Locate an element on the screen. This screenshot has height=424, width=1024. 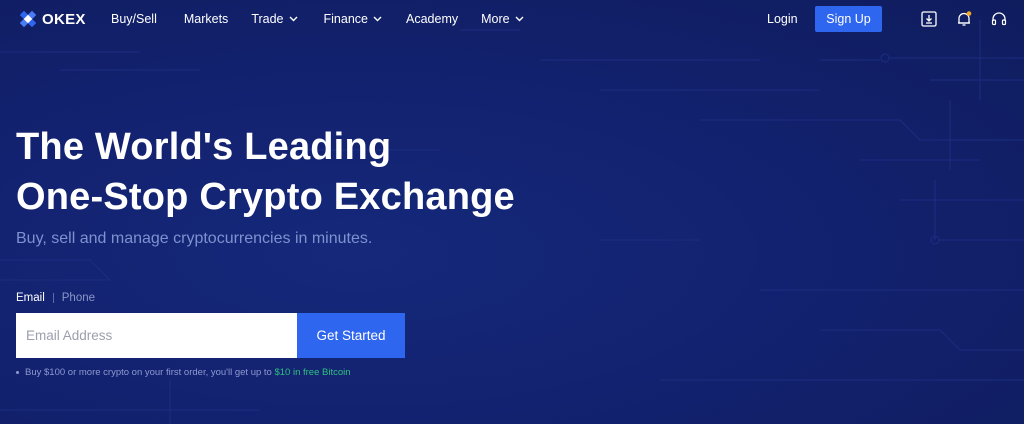
nav-markets-label: Markets is located at coordinates (206, 19).